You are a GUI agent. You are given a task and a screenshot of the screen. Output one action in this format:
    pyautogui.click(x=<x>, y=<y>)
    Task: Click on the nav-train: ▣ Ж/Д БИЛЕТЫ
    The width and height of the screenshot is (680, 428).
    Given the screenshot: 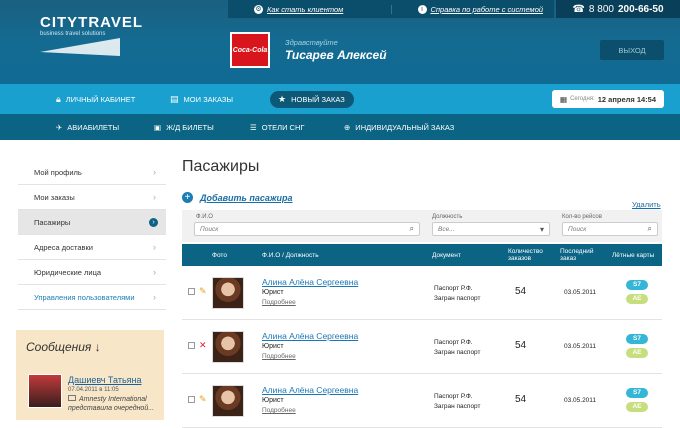 What is the action you would take?
    pyautogui.click(x=184, y=127)
    